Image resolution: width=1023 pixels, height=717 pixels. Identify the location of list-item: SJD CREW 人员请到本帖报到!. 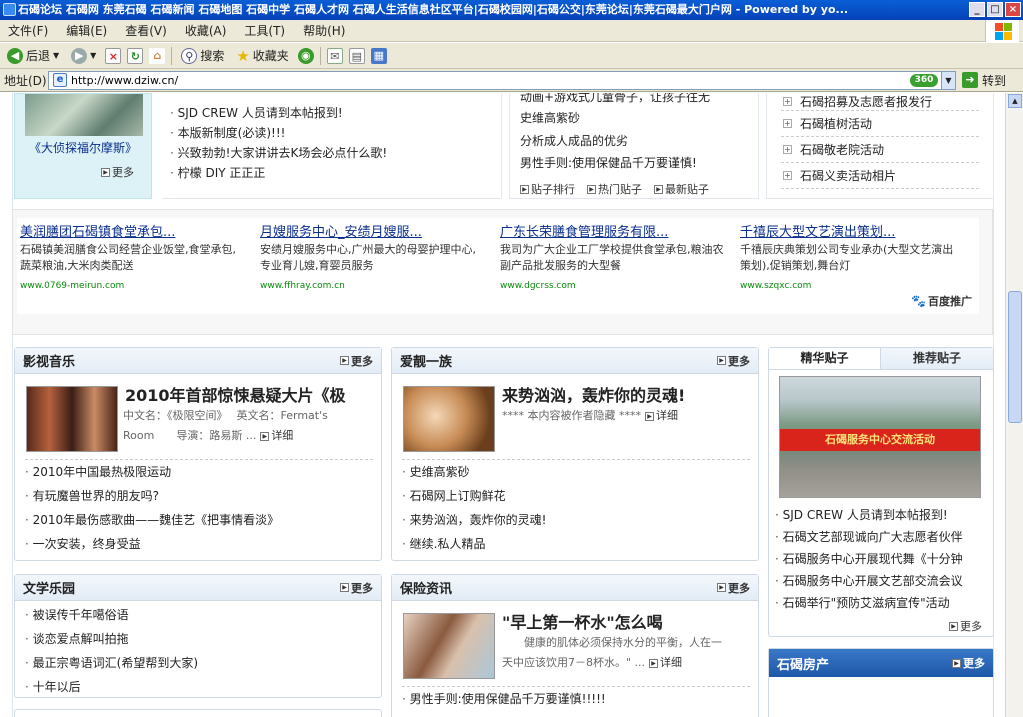
(881, 515).